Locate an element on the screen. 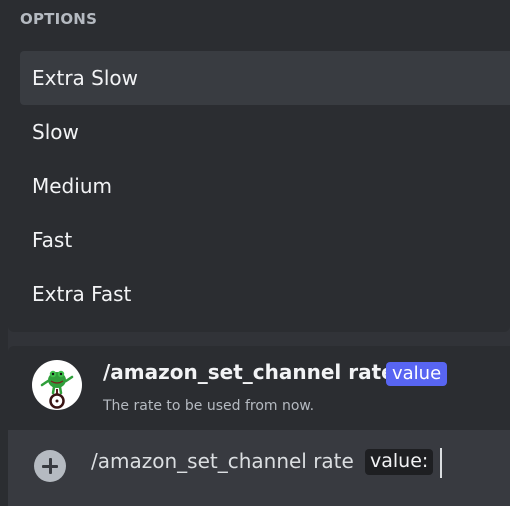 Image resolution: width=510 pixels, height=506 pixels. option-slow: Slow is located at coordinates (265, 132).